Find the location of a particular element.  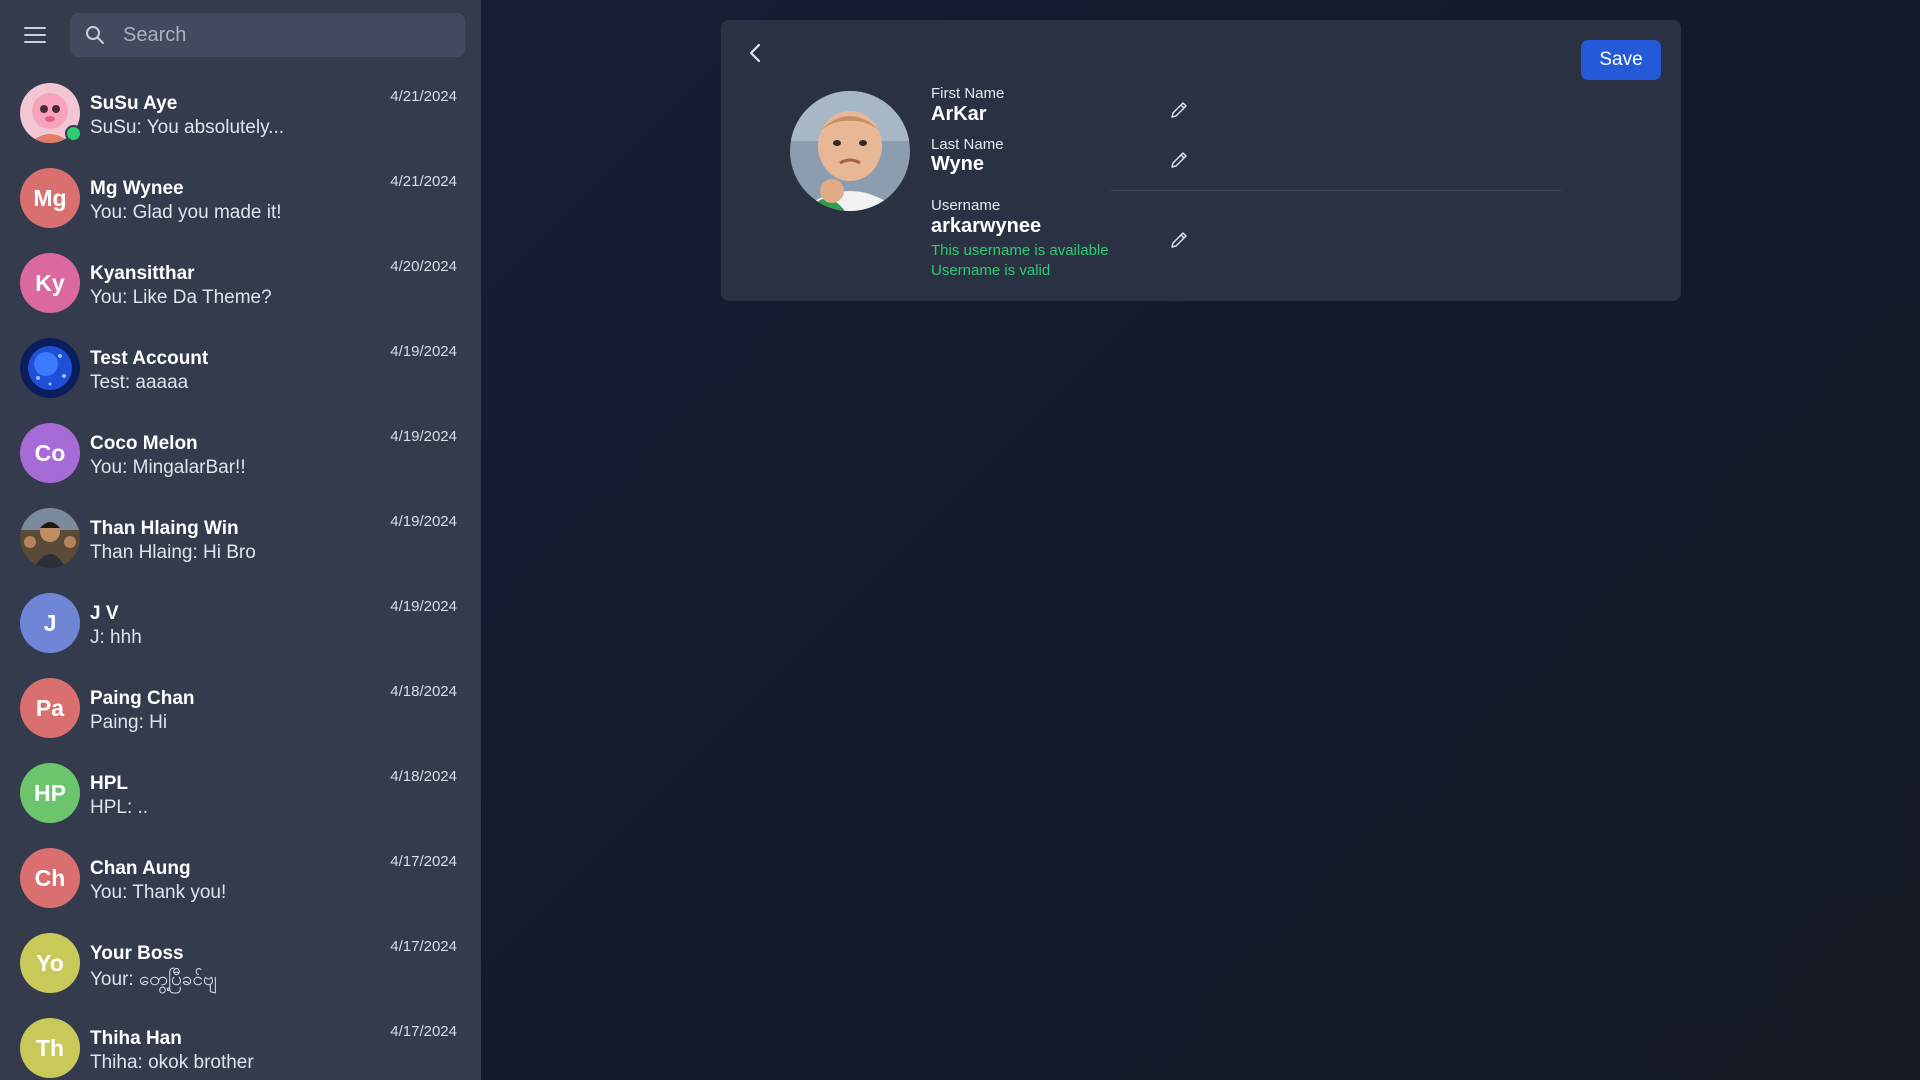

chat-last-message: Paing: Hi is located at coordinates (129, 722).